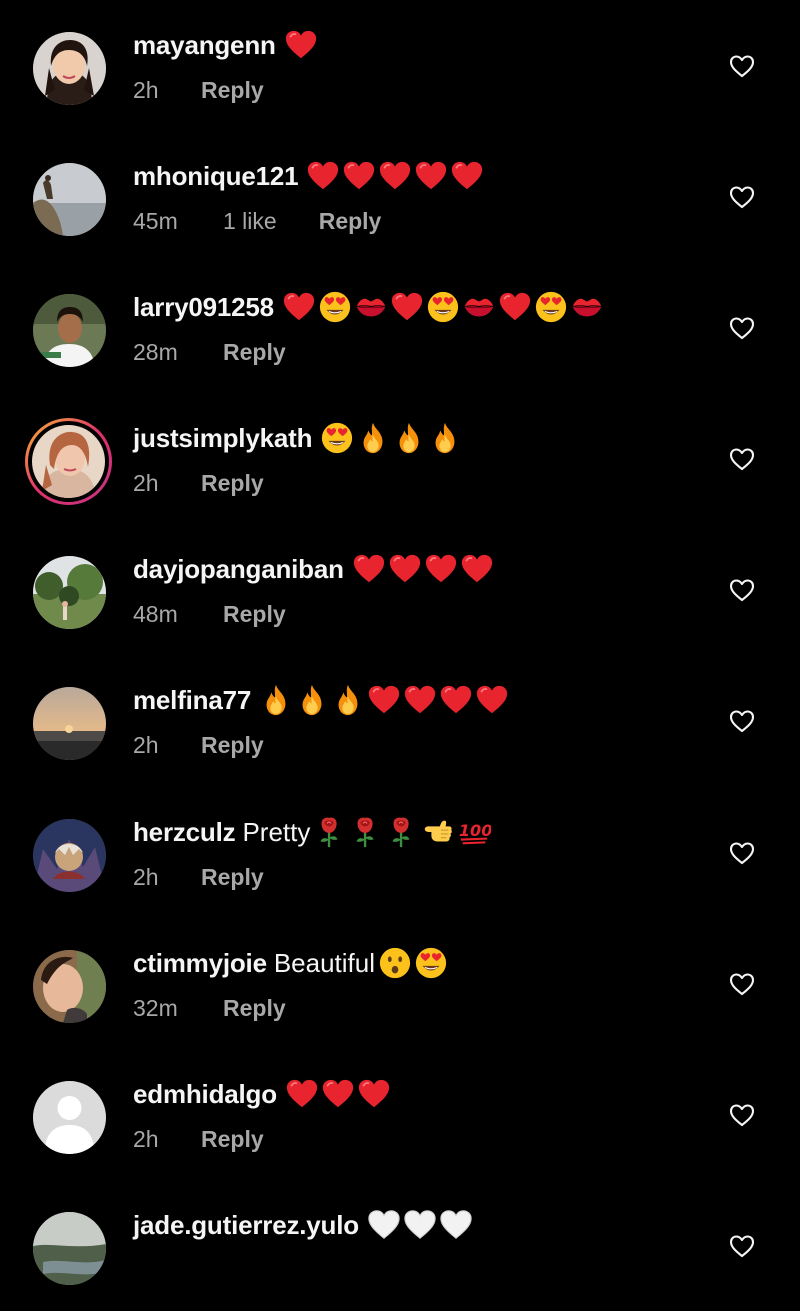 The width and height of the screenshot is (800, 1311). I want to click on svg-text: 100, so click(475, 830).